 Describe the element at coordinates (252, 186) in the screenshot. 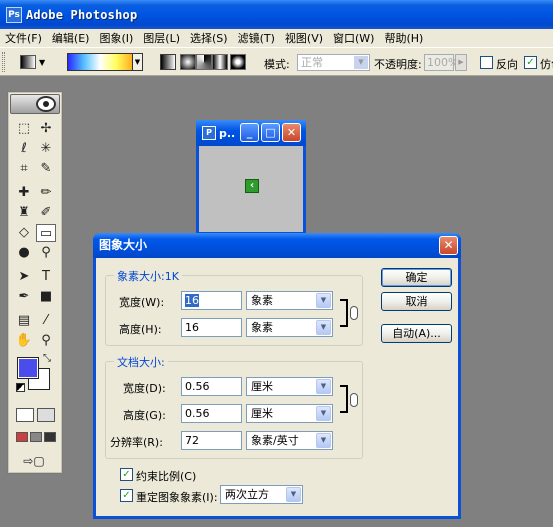

I see `image-content-arrow-icon: ‹` at that location.